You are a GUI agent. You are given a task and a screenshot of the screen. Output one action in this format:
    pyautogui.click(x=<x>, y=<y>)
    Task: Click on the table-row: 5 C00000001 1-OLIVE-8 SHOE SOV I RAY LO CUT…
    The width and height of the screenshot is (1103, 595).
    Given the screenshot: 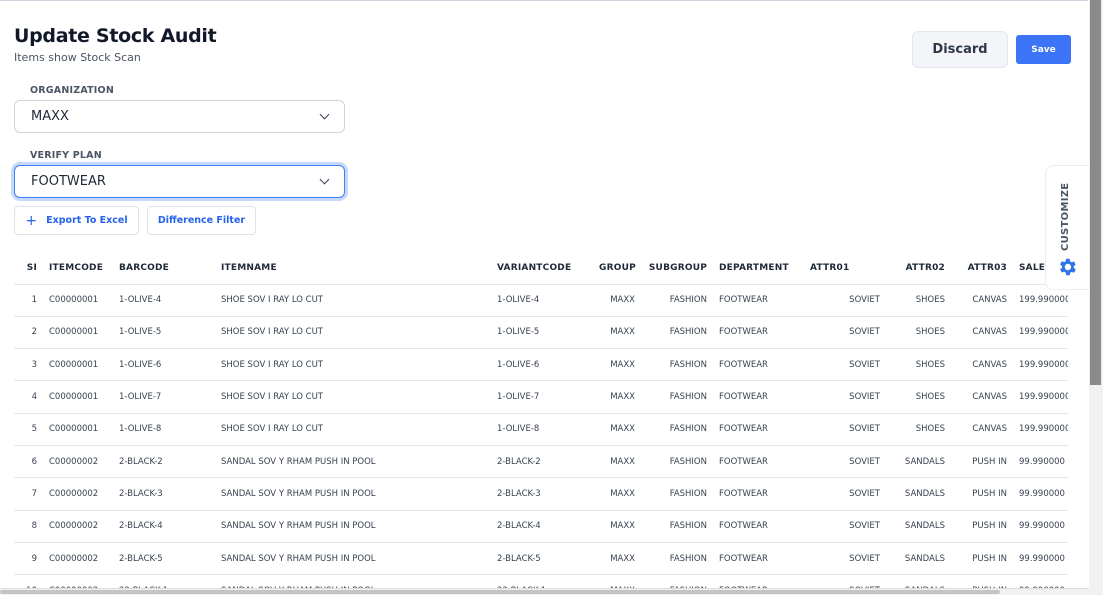 What is the action you would take?
    pyautogui.click(x=541, y=429)
    